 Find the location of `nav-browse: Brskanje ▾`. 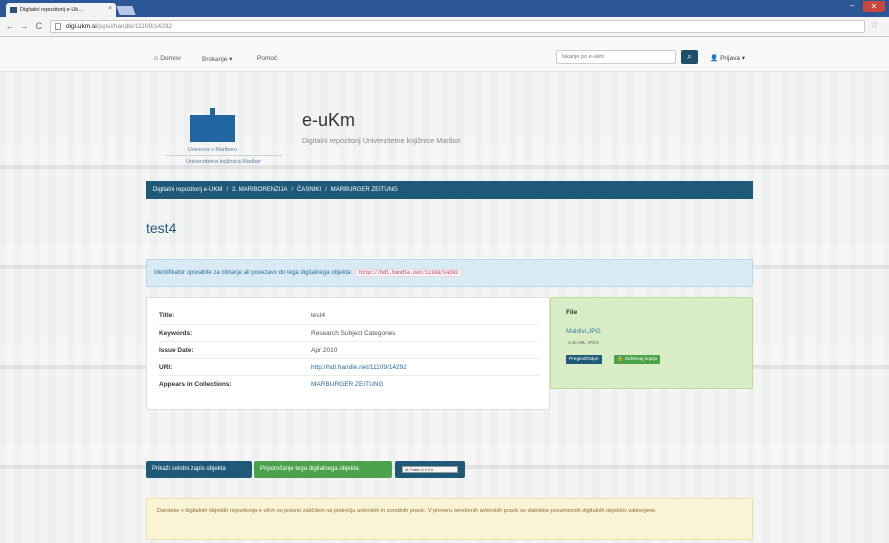

nav-browse: Brskanje ▾ is located at coordinates (217, 59).